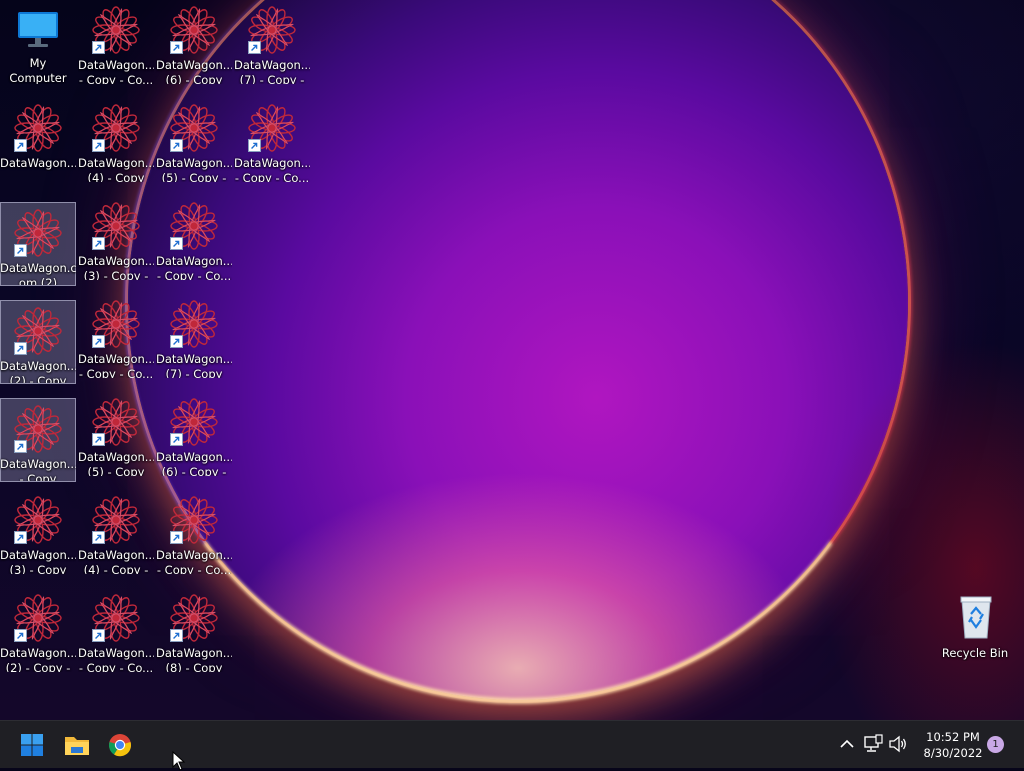 The width and height of the screenshot is (1024, 771). I want to click on system-clock: 10:52 PM 8/30/2022, so click(953, 745).